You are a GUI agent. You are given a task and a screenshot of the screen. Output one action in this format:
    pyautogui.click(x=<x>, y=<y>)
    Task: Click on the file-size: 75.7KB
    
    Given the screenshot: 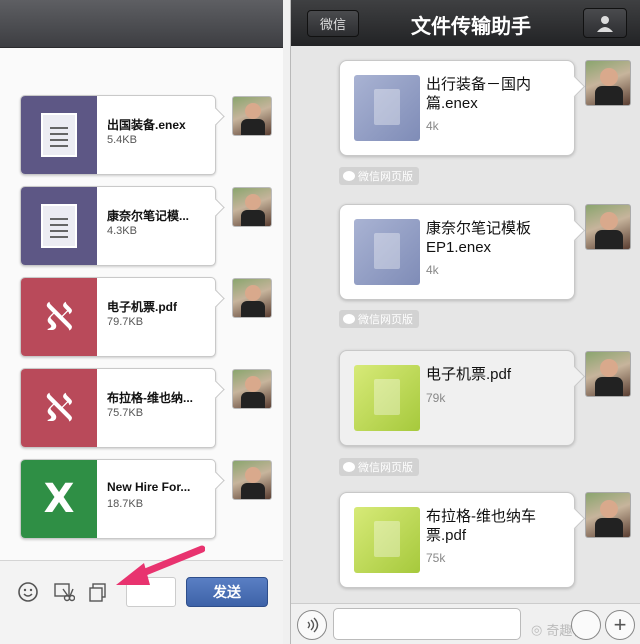 What is the action you would take?
    pyautogui.click(x=125, y=413)
    